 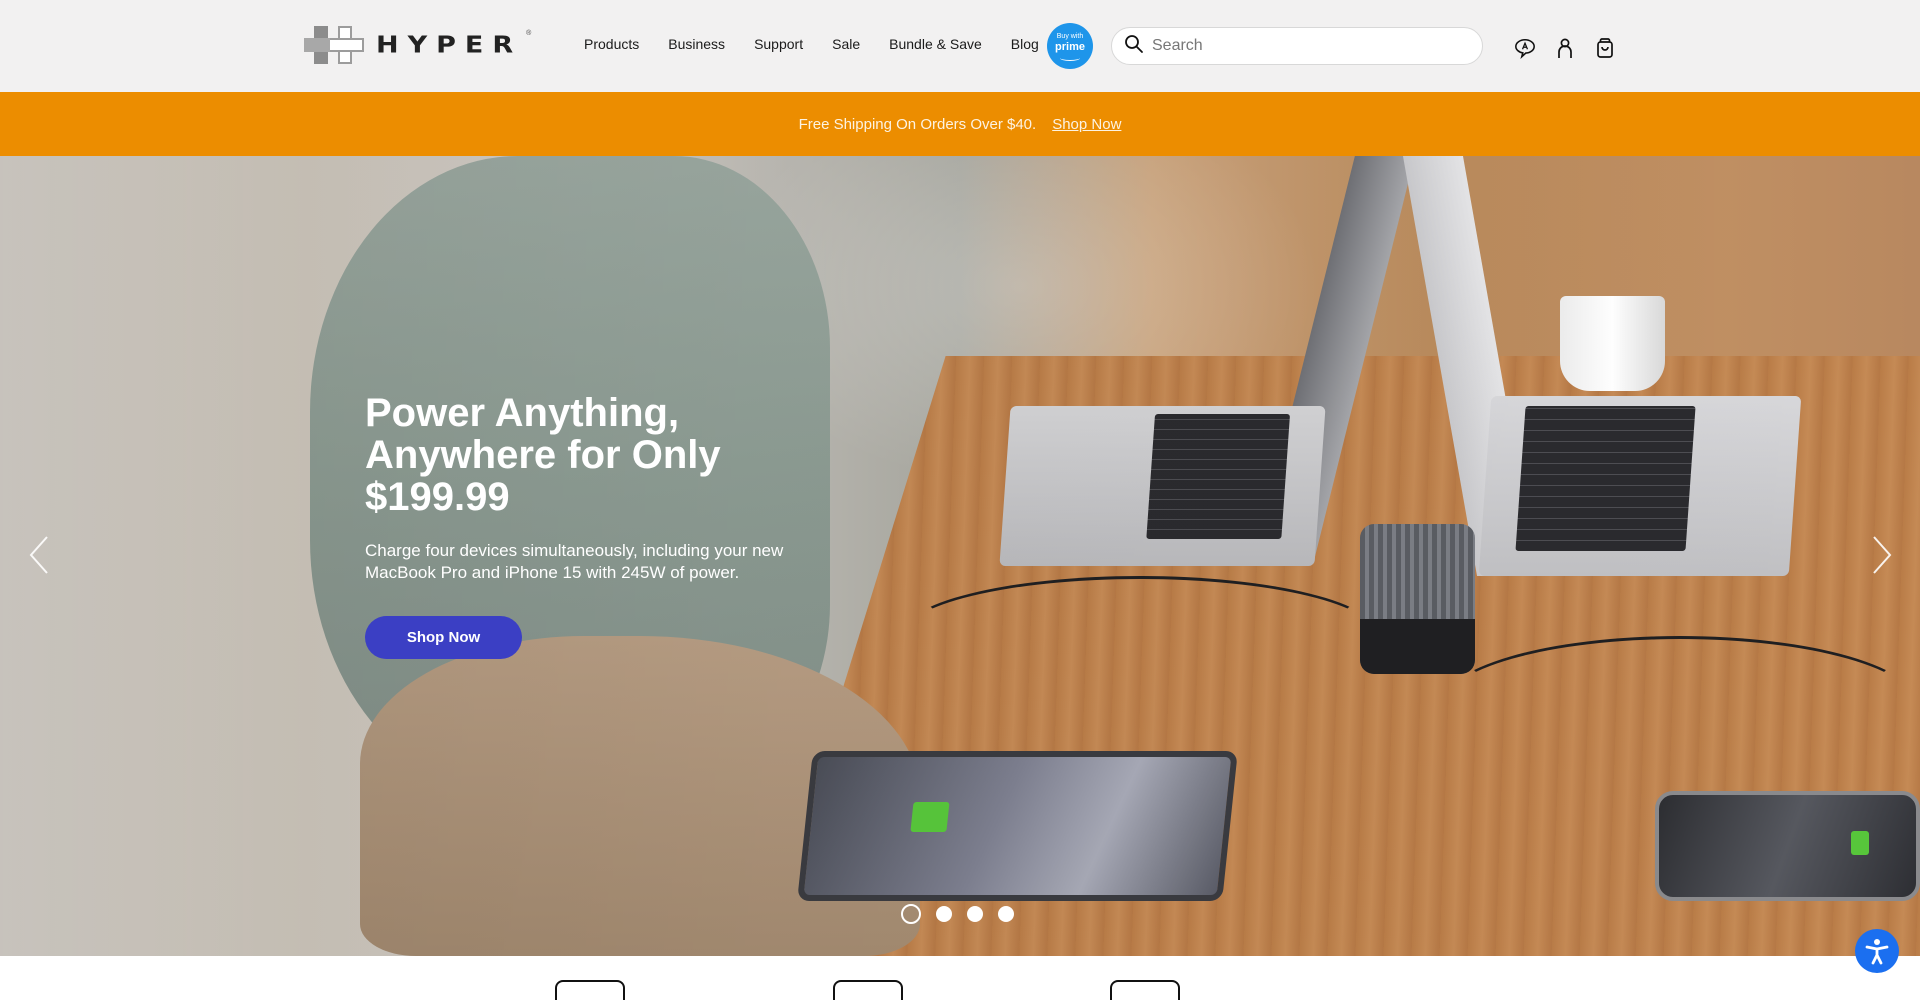 I want to click on nav-item-products: Products, so click(x=611, y=44).